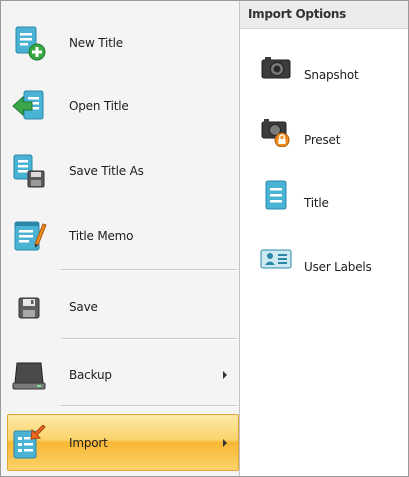 The width and height of the screenshot is (409, 477). Describe the element at coordinates (83, 307) in the screenshot. I see `menu-item-label: Save` at that location.